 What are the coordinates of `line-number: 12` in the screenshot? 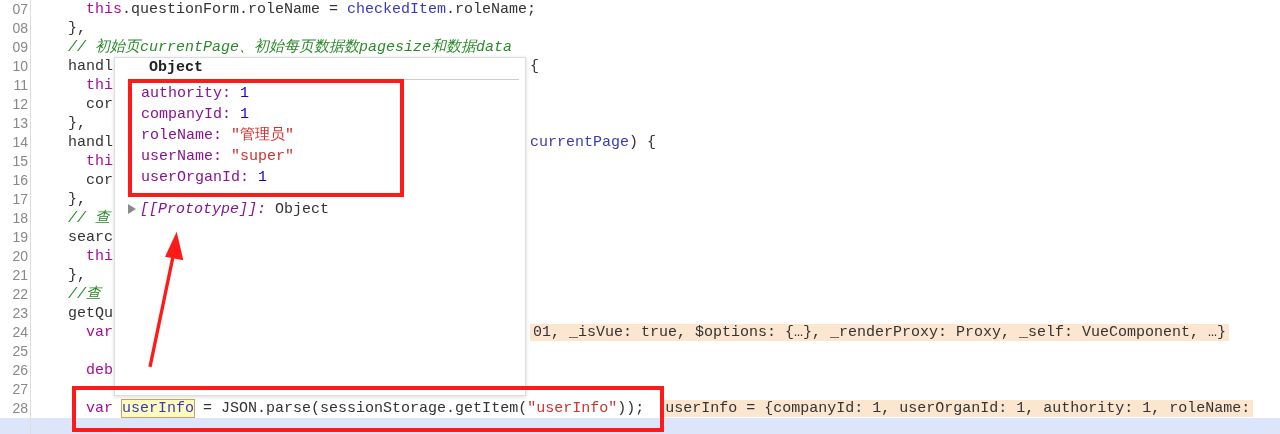 It's located at (15, 104).